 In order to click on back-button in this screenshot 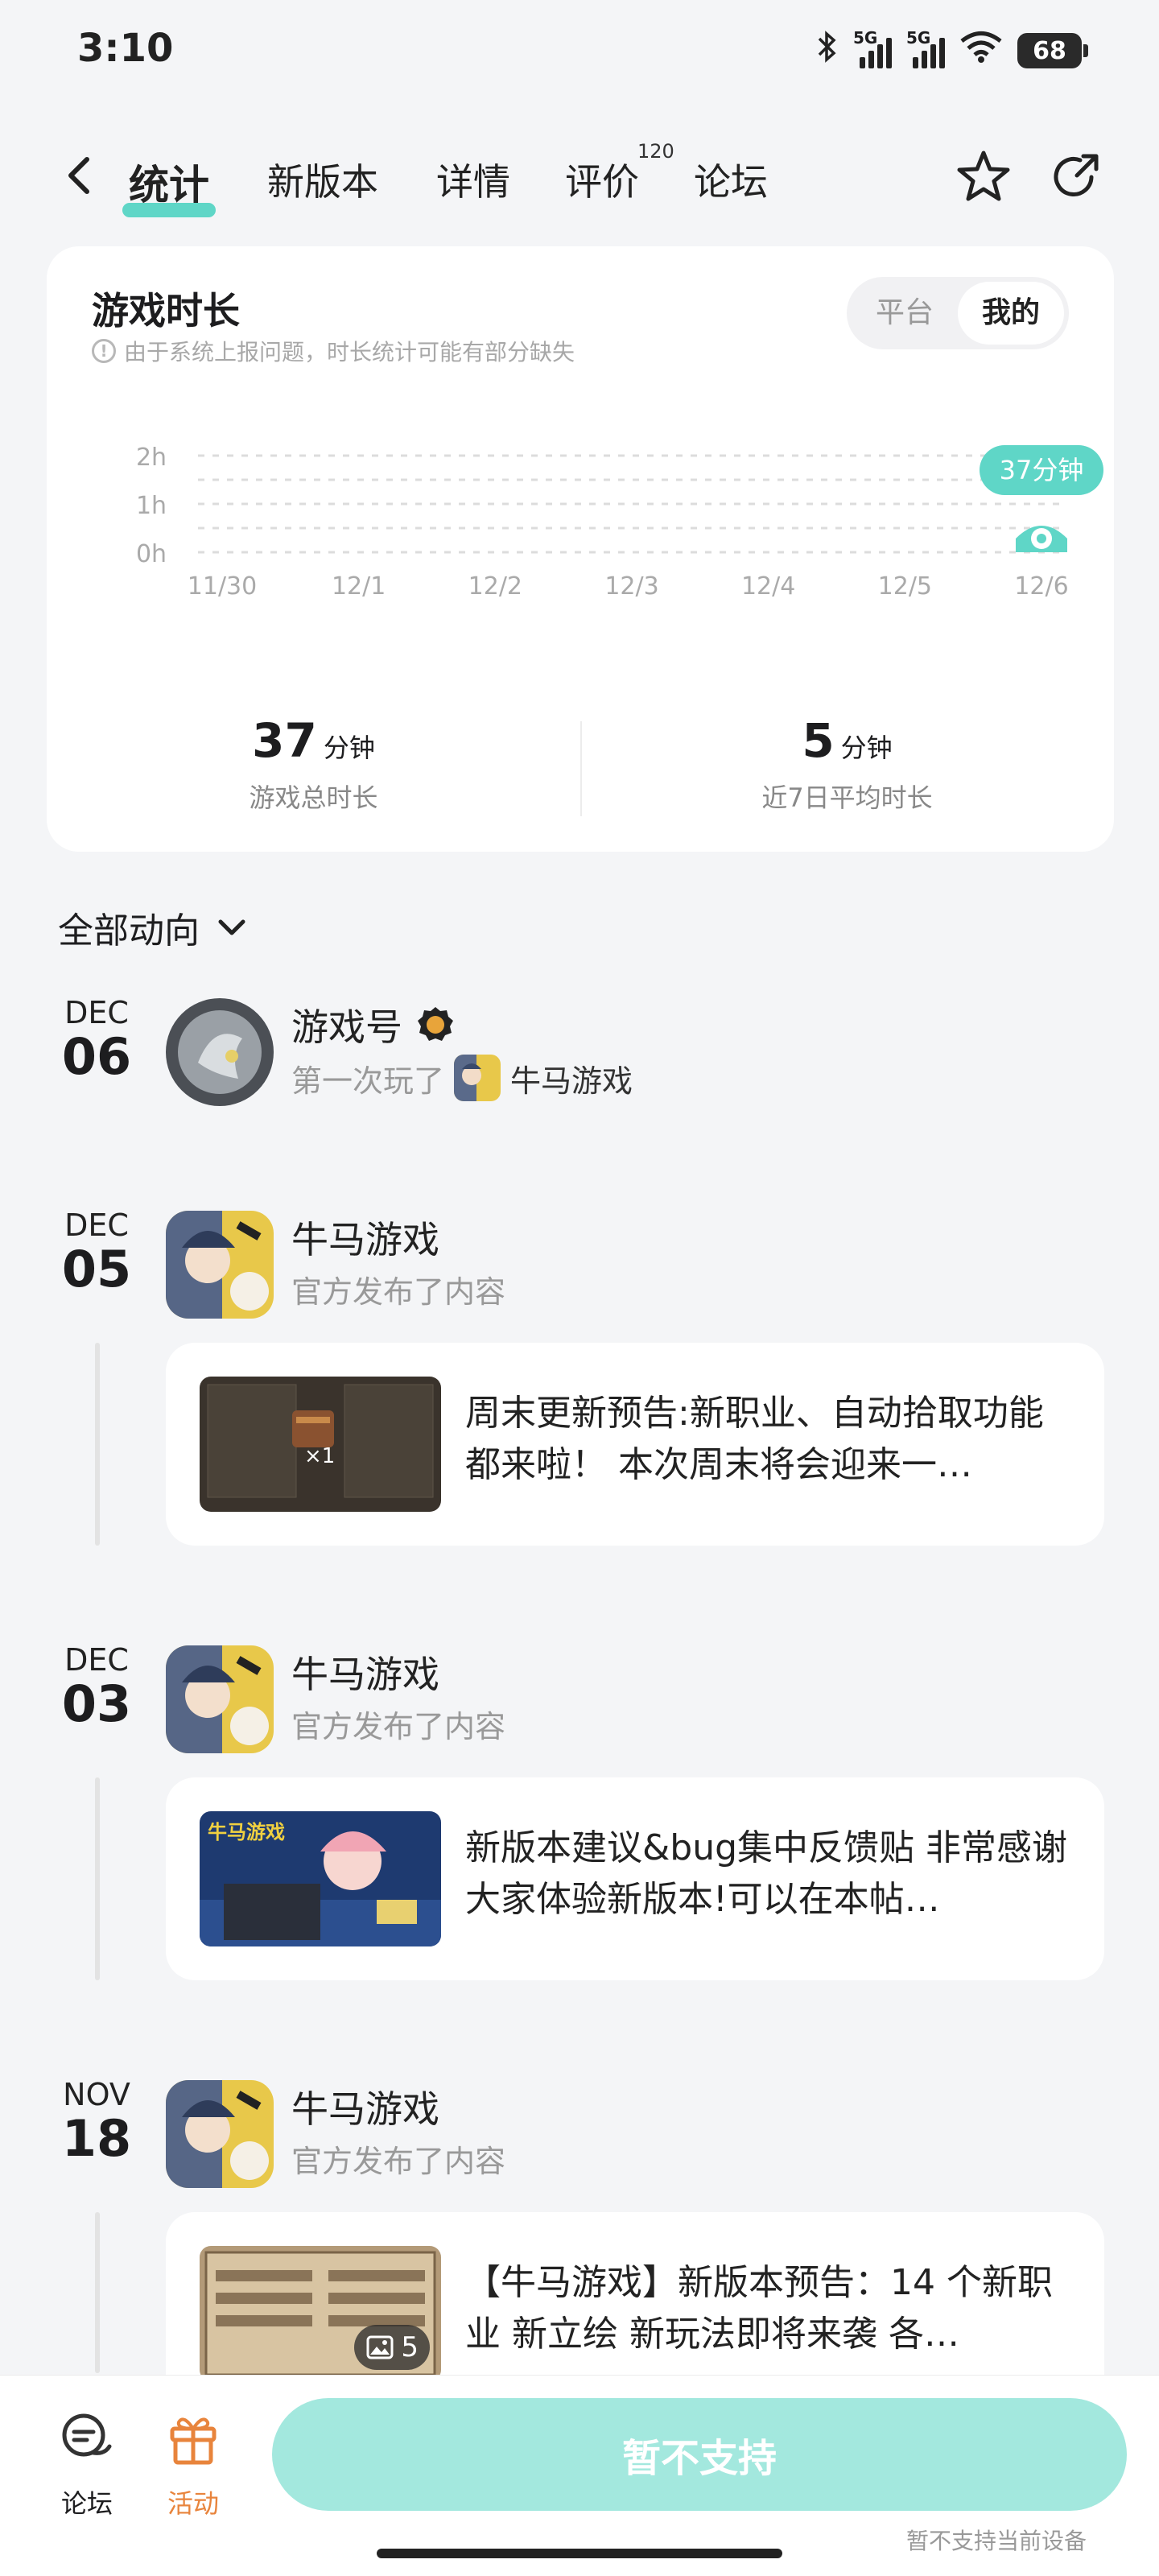, I will do `click(80, 175)`.